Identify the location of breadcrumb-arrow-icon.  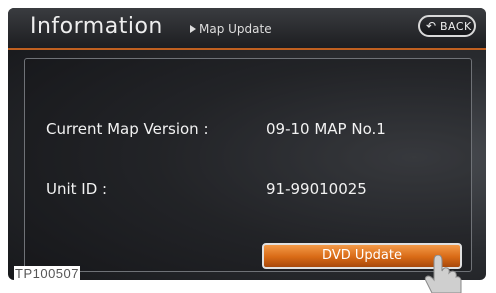
(193, 29).